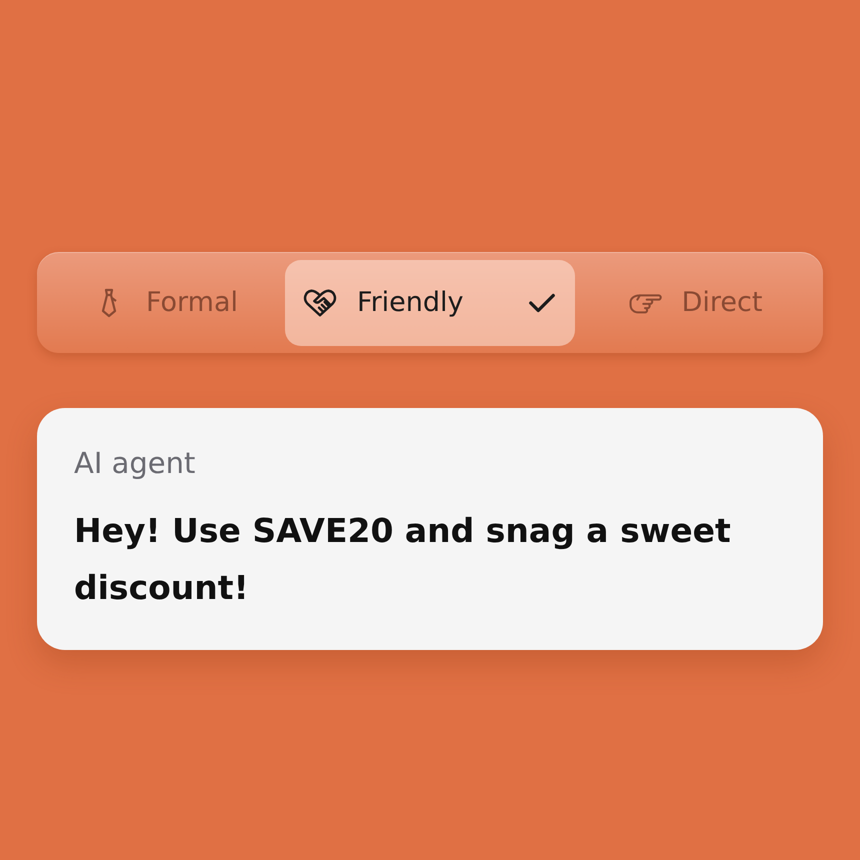 This screenshot has height=860, width=860. I want to click on sender-label: AI agent, so click(135, 463).